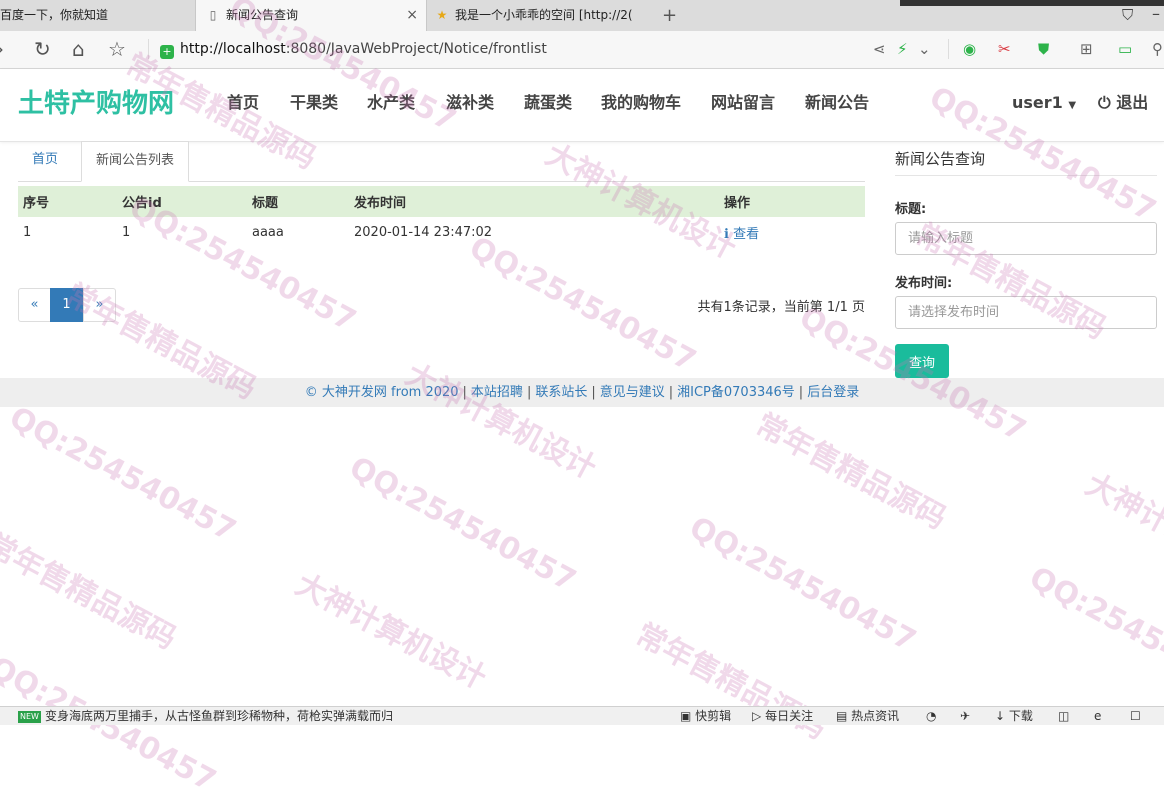  I want to click on table-header-row: 序号 公告id 标题 发布时间 操作, so click(441, 201).